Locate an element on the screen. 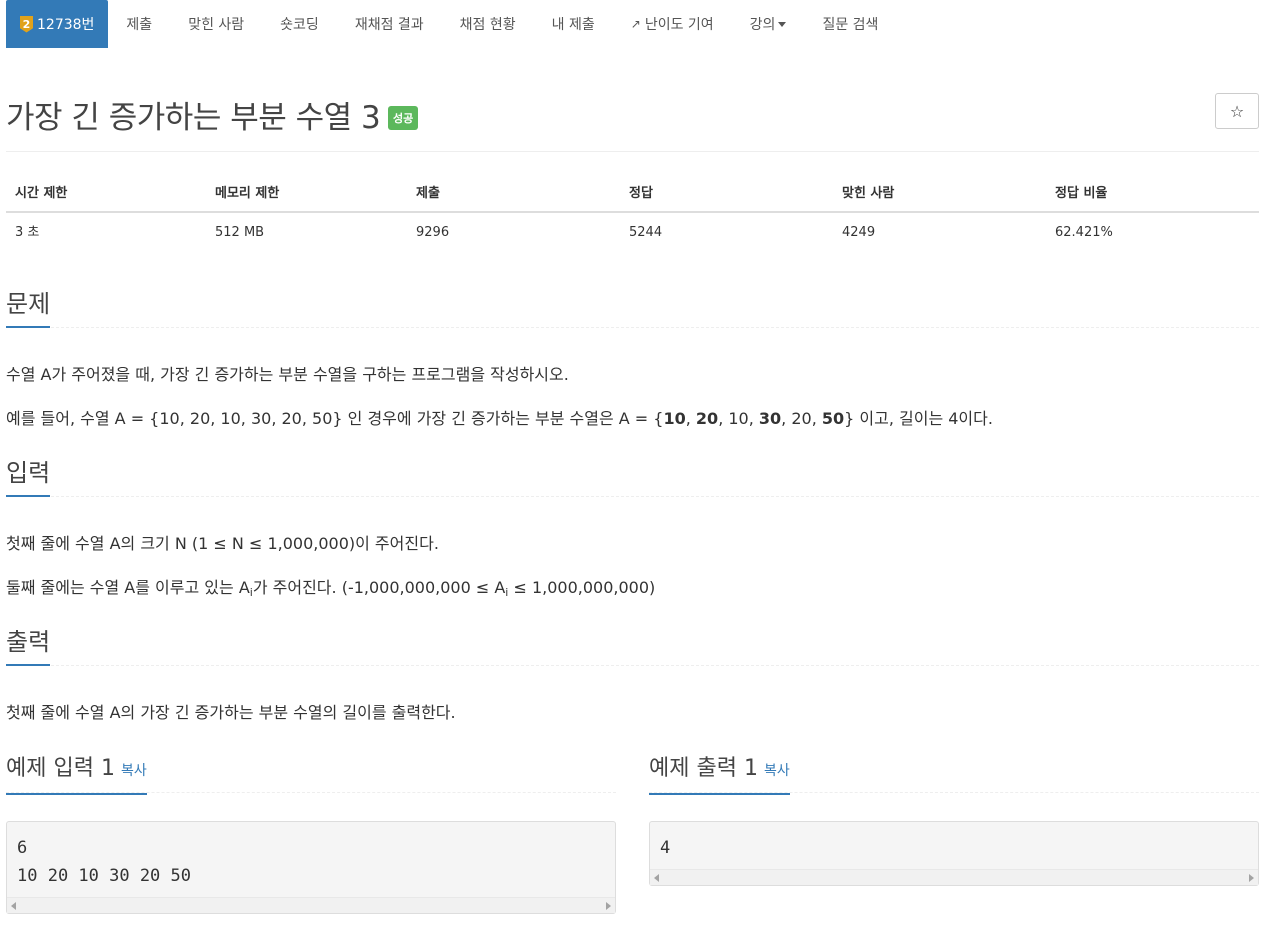  nav-question-search: 질문 검색 is located at coordinates (850, 24).